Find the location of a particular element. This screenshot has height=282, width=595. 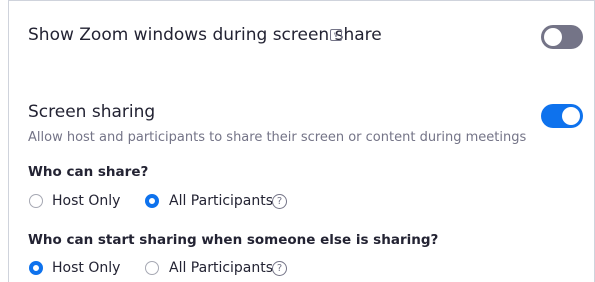

v-badge-icon: v is located at coordinates (336, 35).